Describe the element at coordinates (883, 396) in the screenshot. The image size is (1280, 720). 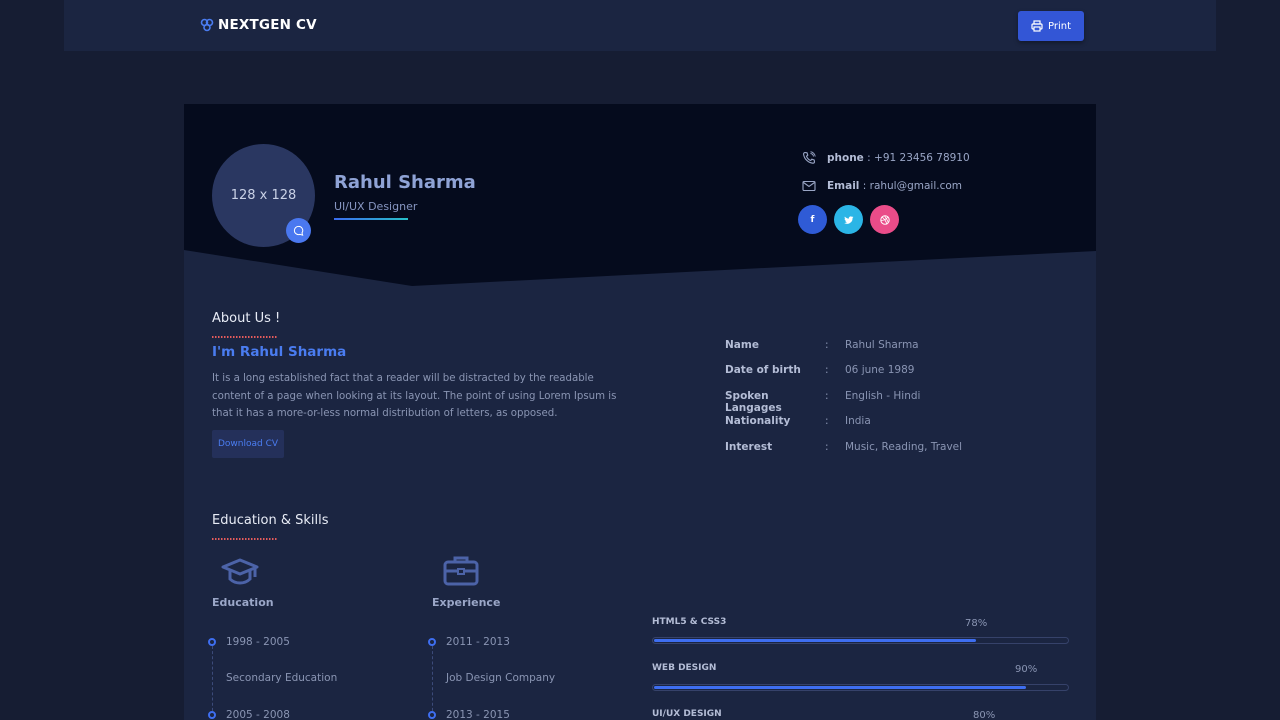
I see `info-value: English - Hindi` at that location.